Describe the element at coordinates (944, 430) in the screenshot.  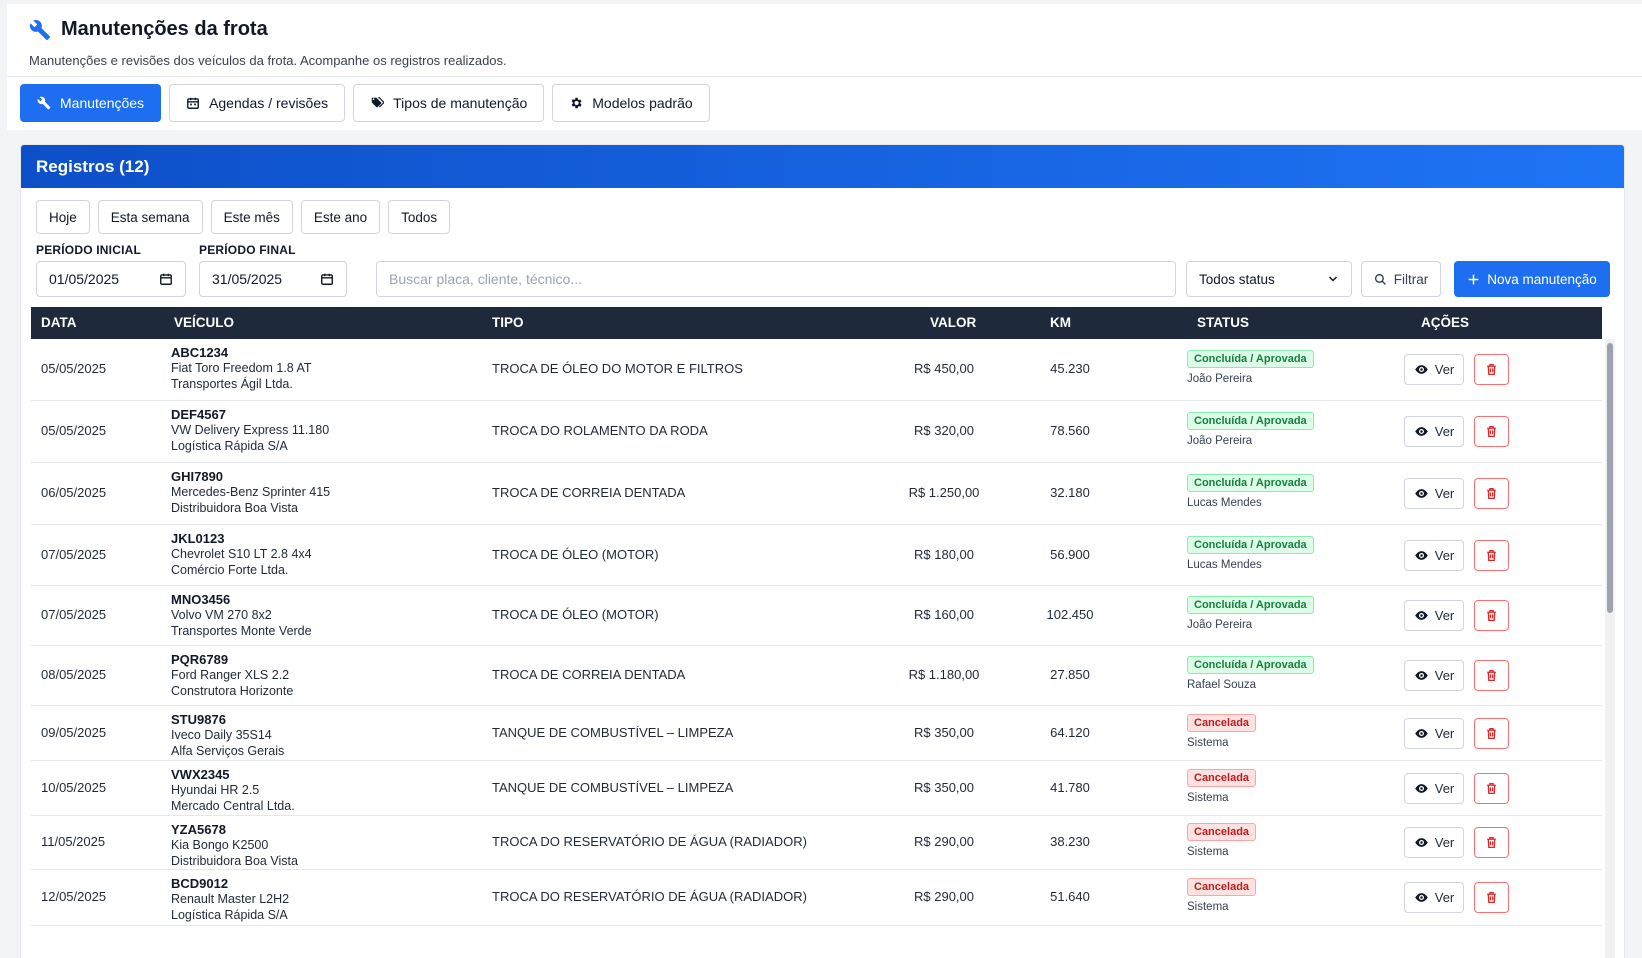
I see `cell-value: R$ 320,00` at that location.